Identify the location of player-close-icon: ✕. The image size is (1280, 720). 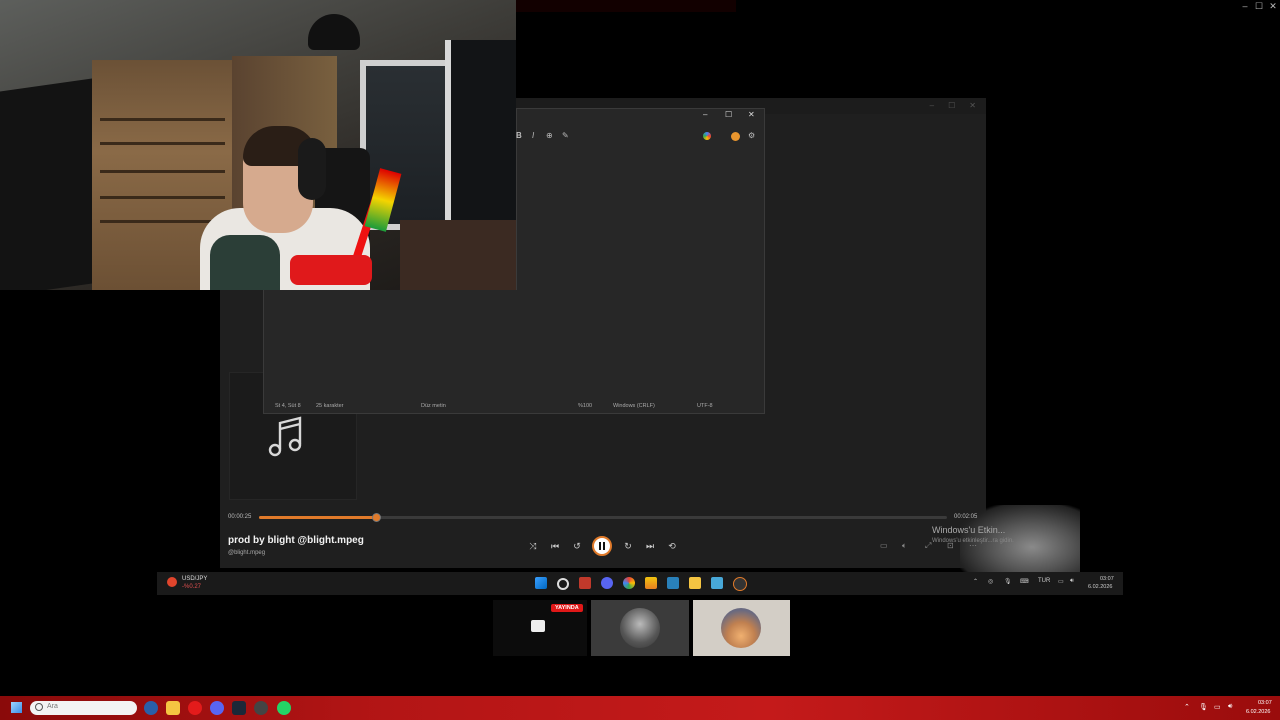
(972, 105).